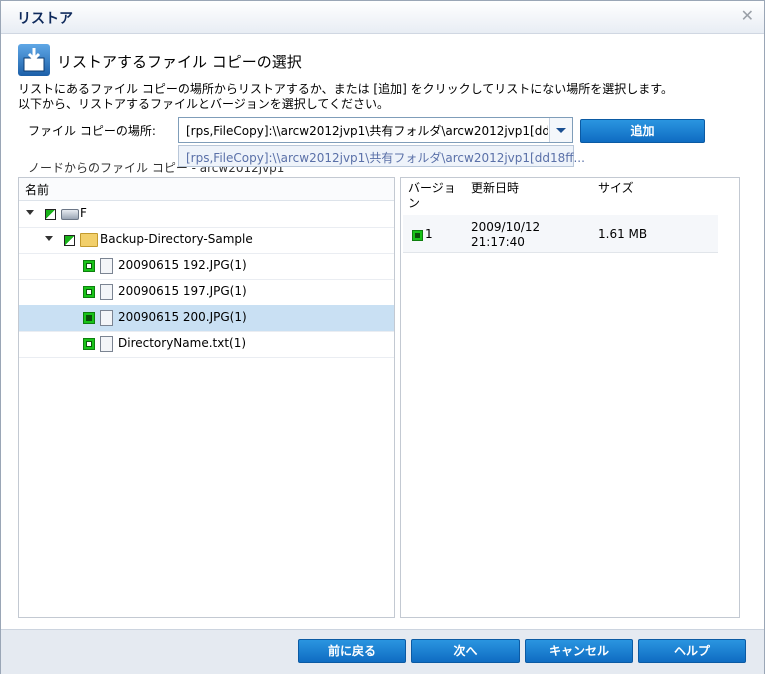 The image size is (765, 674). Describe the element at coordinates (560, 234) in the screenshot. I see `version-row: 1 2009/10/12 21:17:40 1.61 MB` at that location.